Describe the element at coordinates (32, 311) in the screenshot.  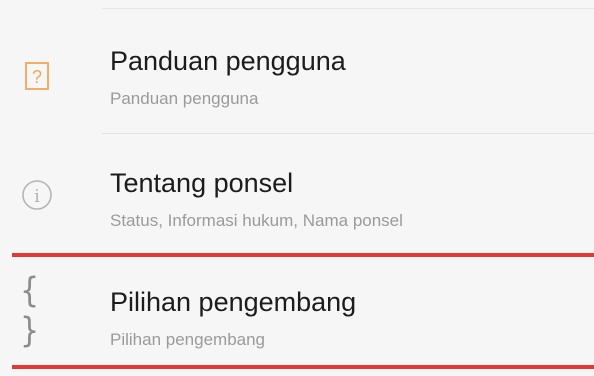
I see `braces-icon-glyph: { }` at that location.